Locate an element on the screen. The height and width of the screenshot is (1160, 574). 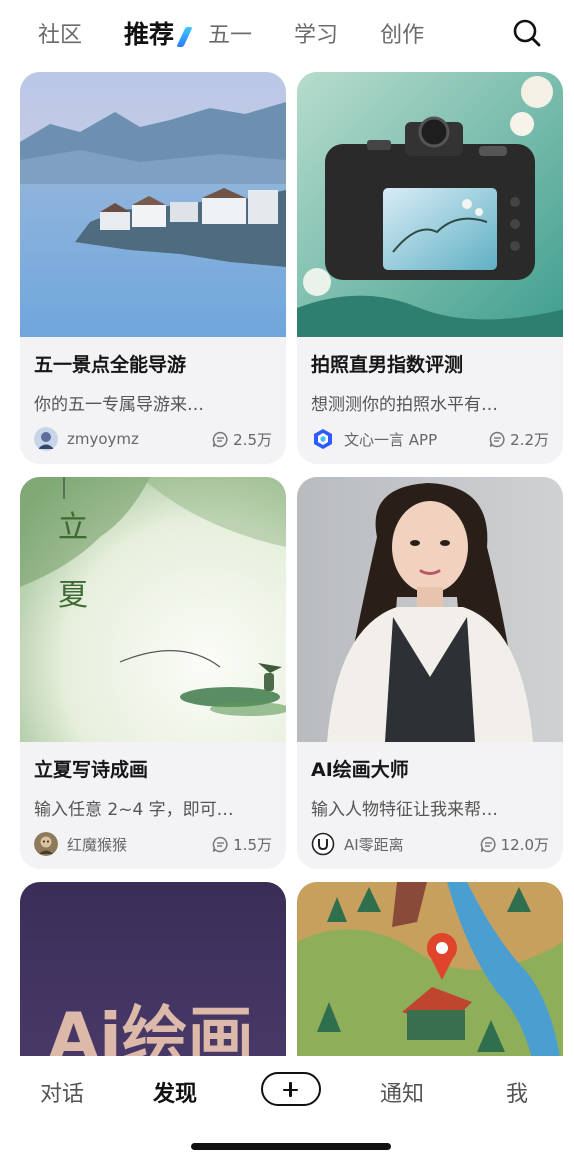
nav-discover: 发现 is located at coordinates (175, 1092).